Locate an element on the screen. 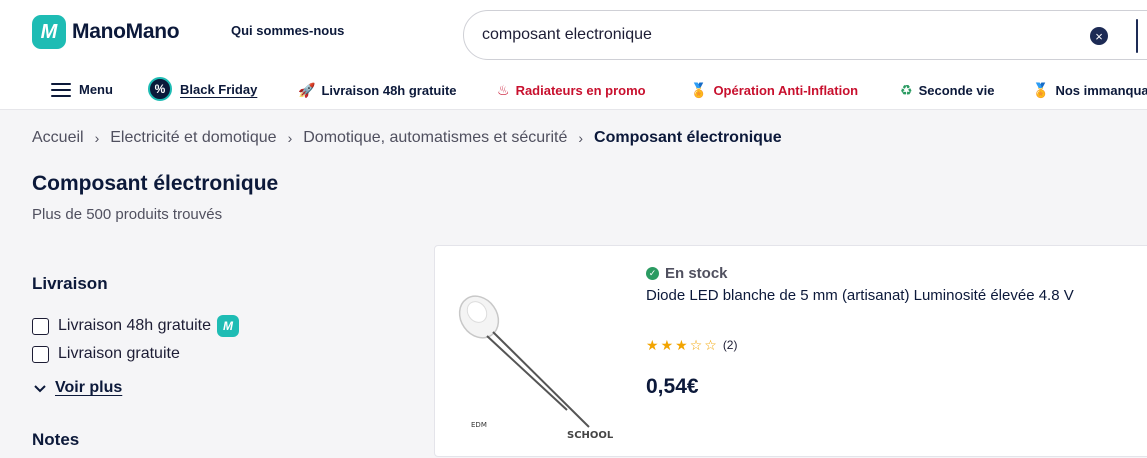 This screenshot has height=458, width=1147. search-submit-edge is located at coordinates (1137, 36).